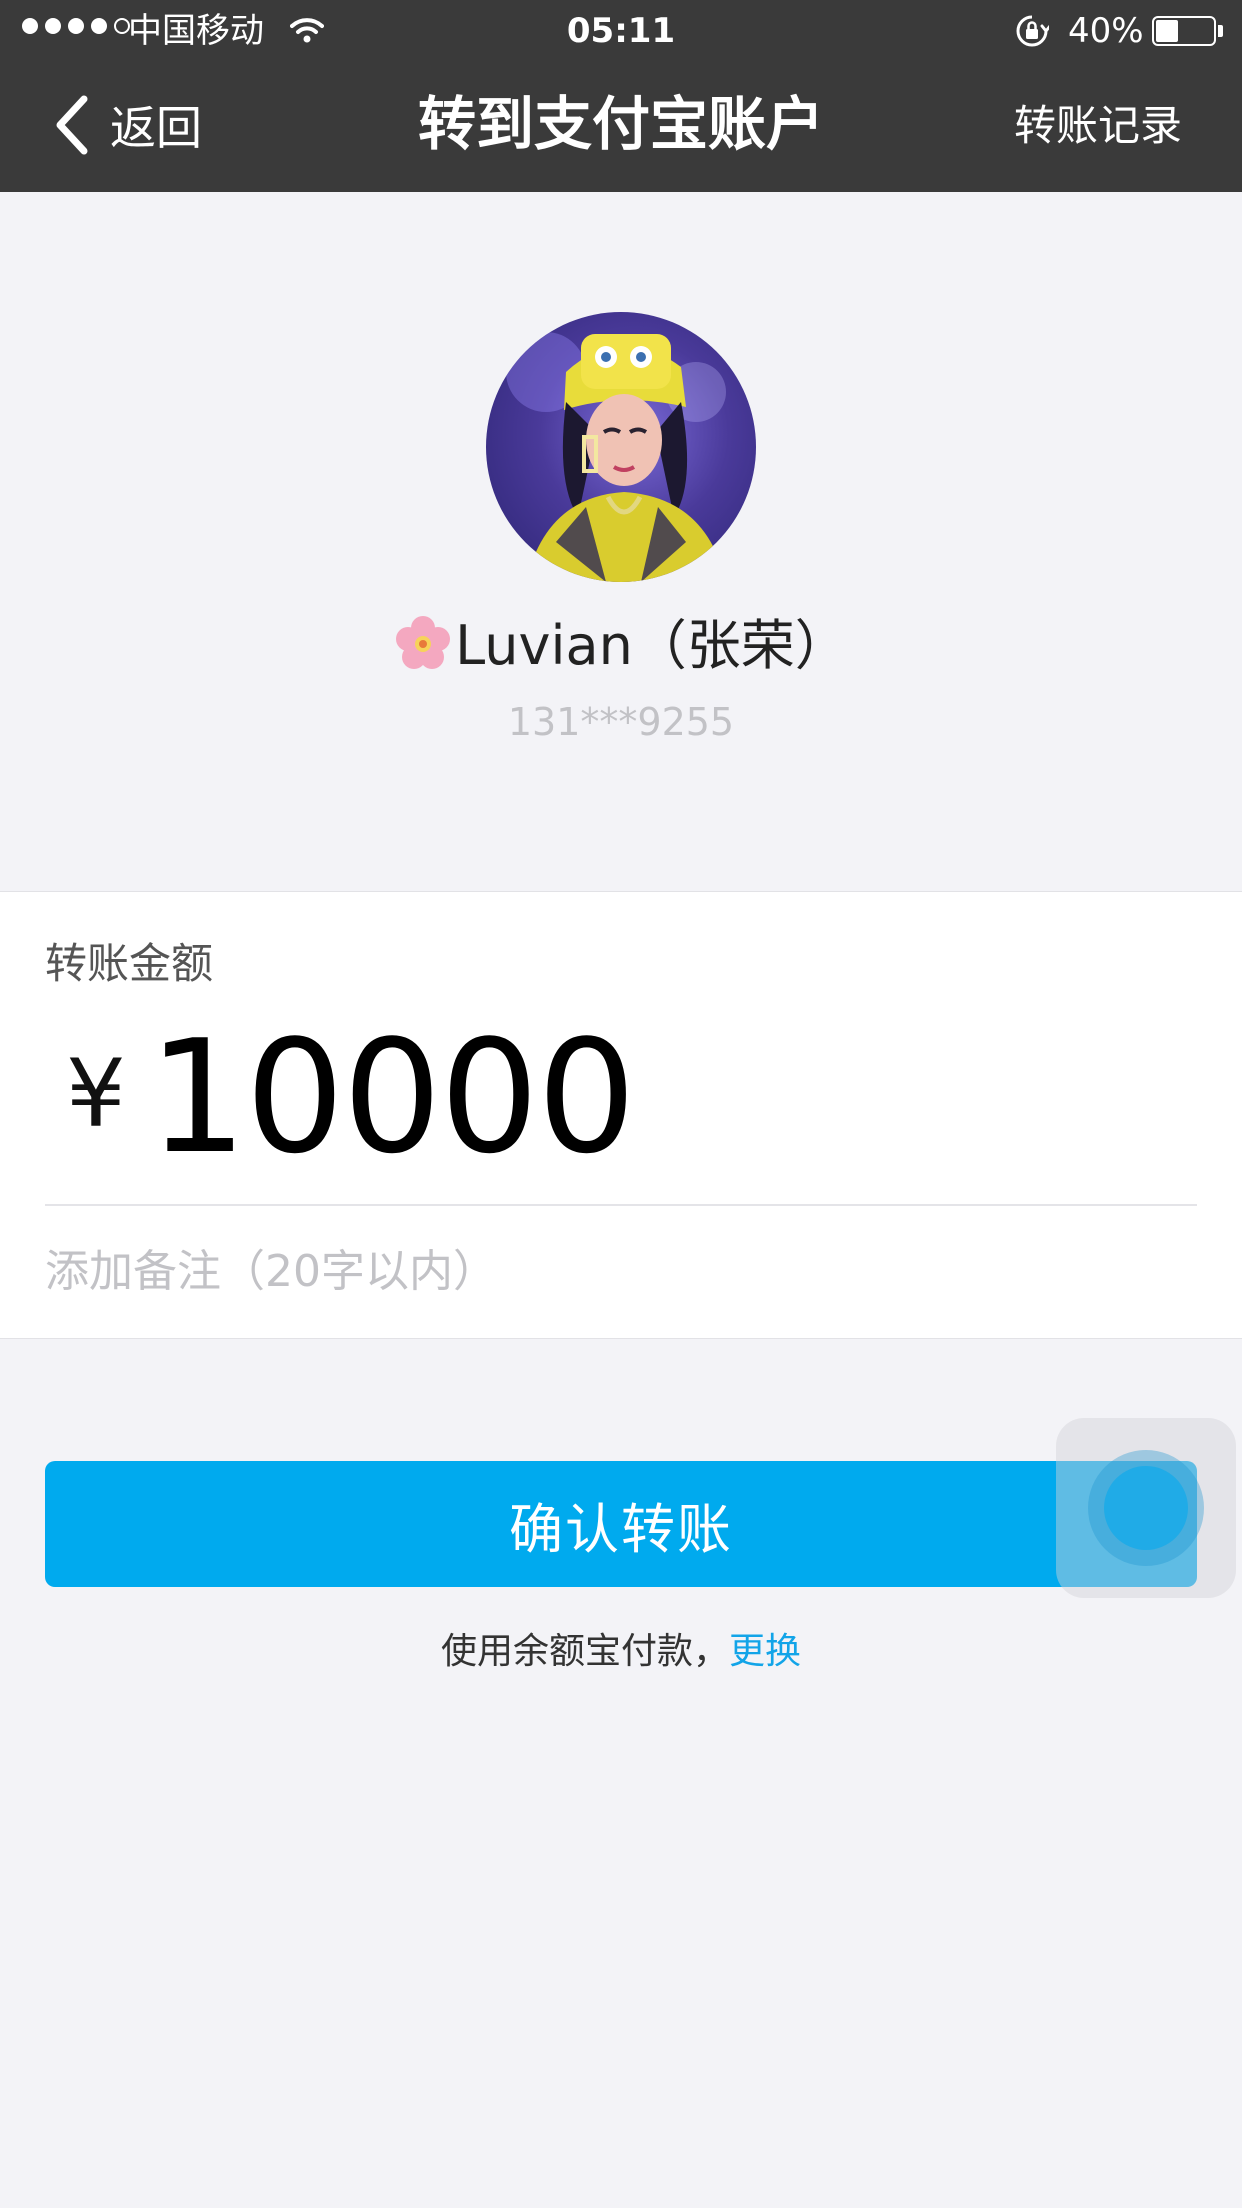  I want to click on battery-level, so click(1167, 31).